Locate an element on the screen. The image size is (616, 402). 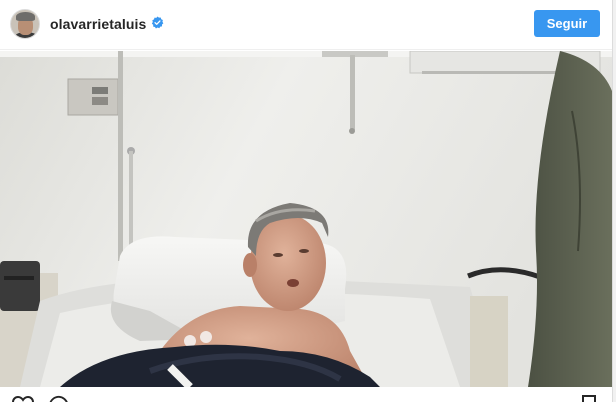
verified-badge-icon is located at coordinates (157, 22).